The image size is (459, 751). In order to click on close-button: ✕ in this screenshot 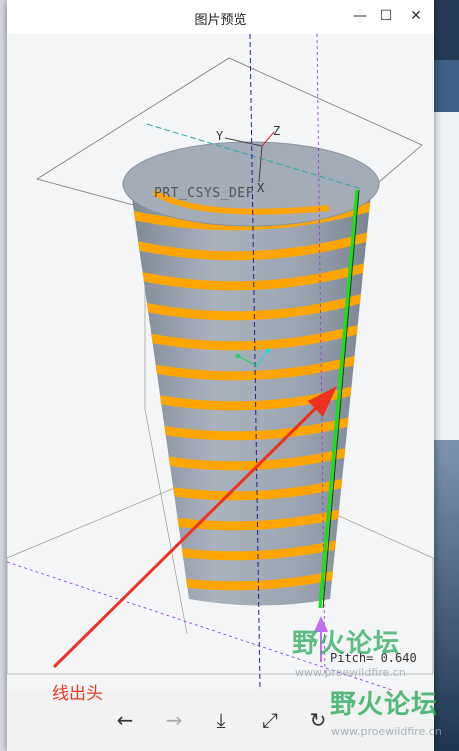, I will do `click(416, 16)`.